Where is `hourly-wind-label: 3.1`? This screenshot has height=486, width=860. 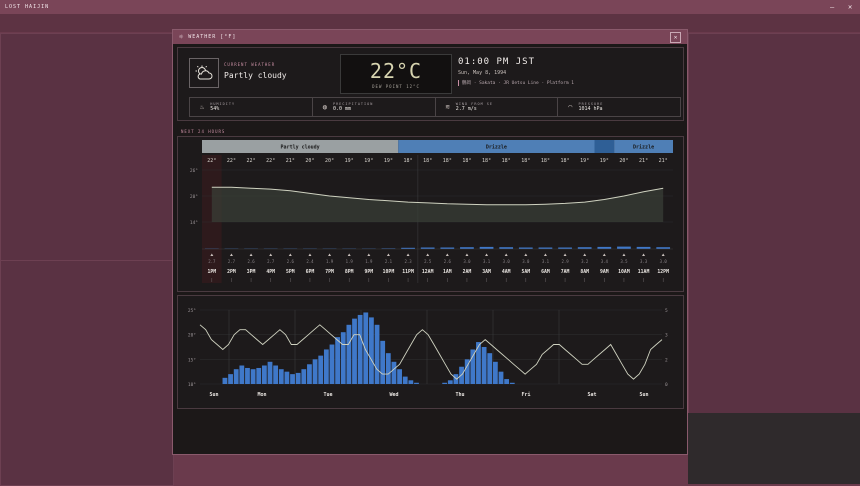
hourly-wind-label: 3.1 is located at coordinates (546, 261).